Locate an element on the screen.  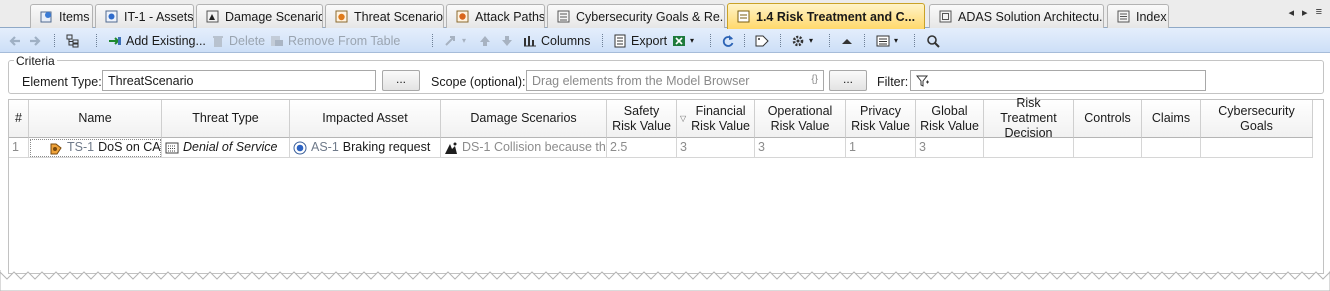
impacted-asset-cell: AS-1 Braking request is located at coordinates (365, 148).